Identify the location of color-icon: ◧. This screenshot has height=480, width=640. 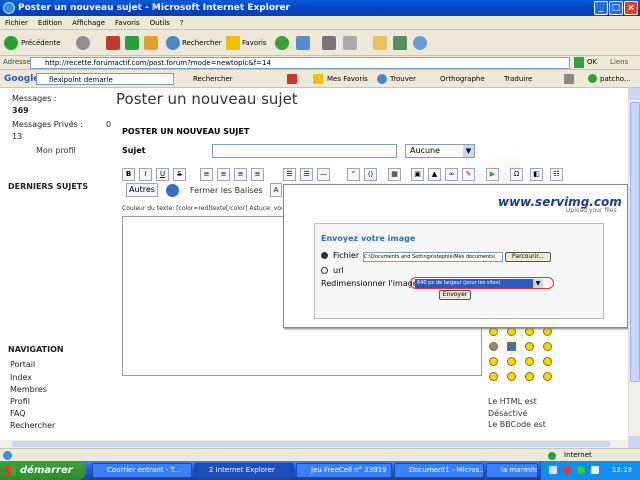
(536, 174).